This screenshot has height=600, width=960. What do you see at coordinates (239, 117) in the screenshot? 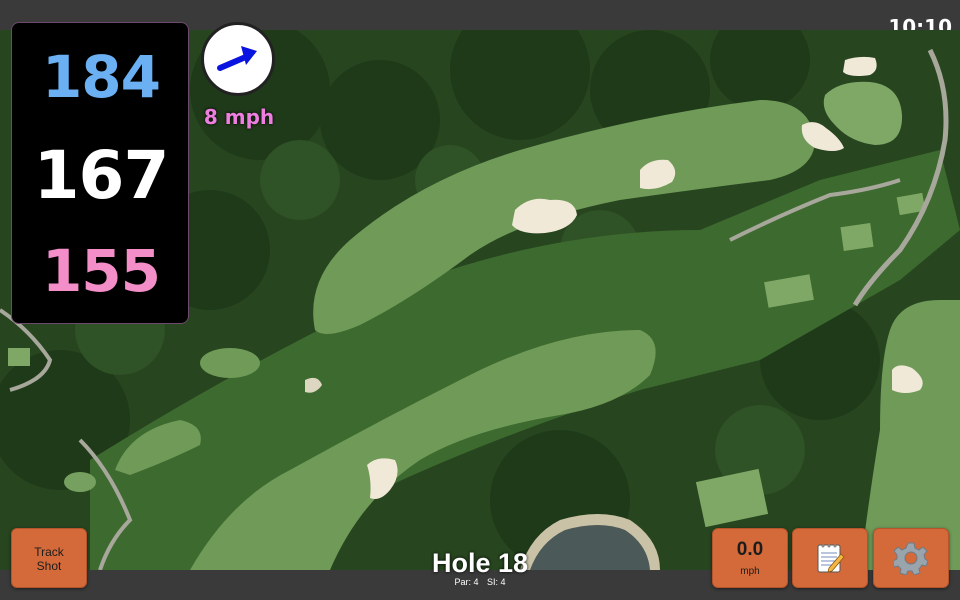
I see `wind-speed: 8 mph` at bounding box center [239, 117].